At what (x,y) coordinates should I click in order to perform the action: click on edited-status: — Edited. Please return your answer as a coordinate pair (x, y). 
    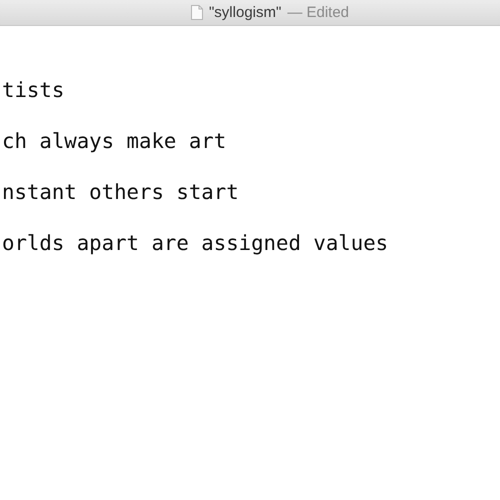
    Looking at the image, I should click on (318, 12).